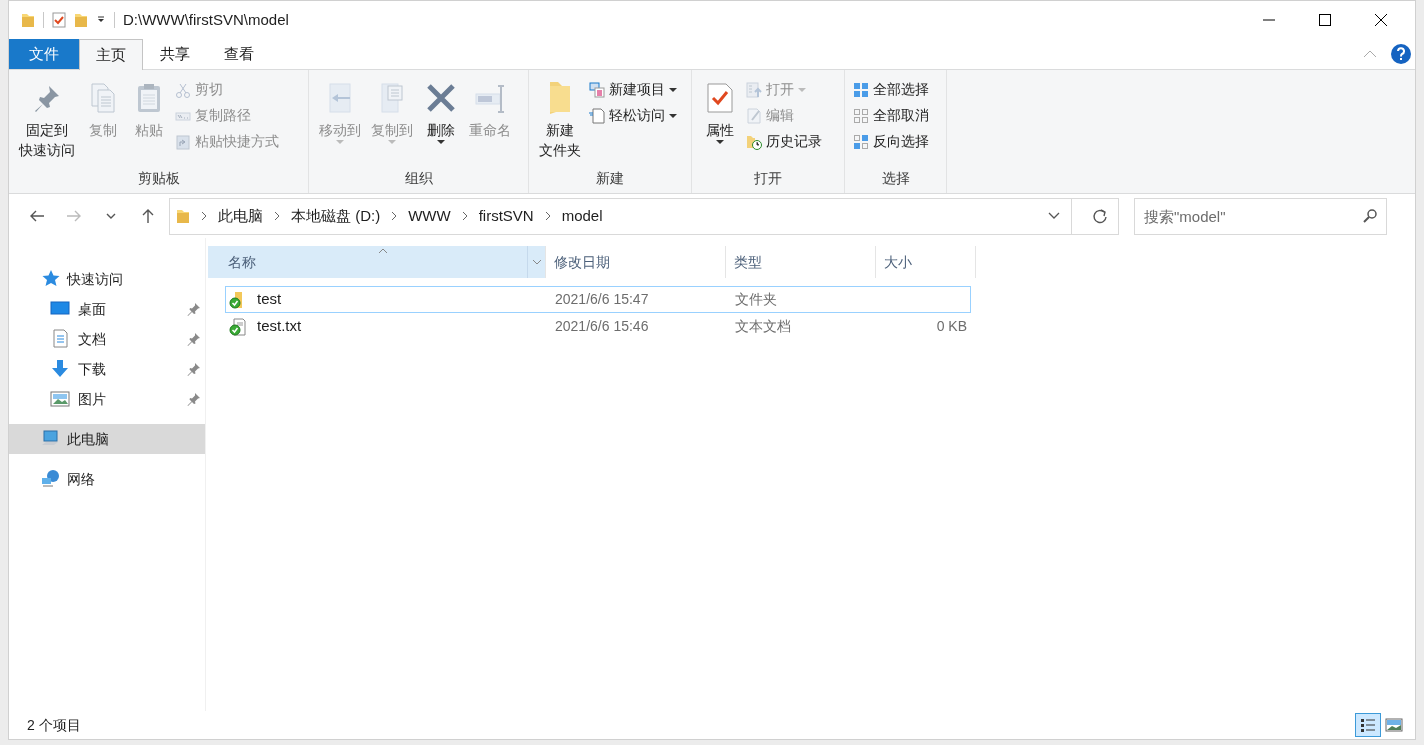  Describe the element at coordinates (279, 326) in the screenshot. I see `file-name: test.txt` at that location.